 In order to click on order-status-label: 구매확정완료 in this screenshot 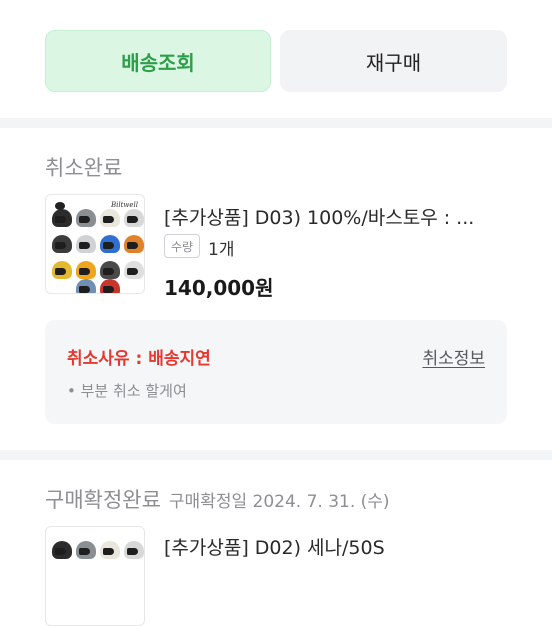, I will do `click(103, 500)`.